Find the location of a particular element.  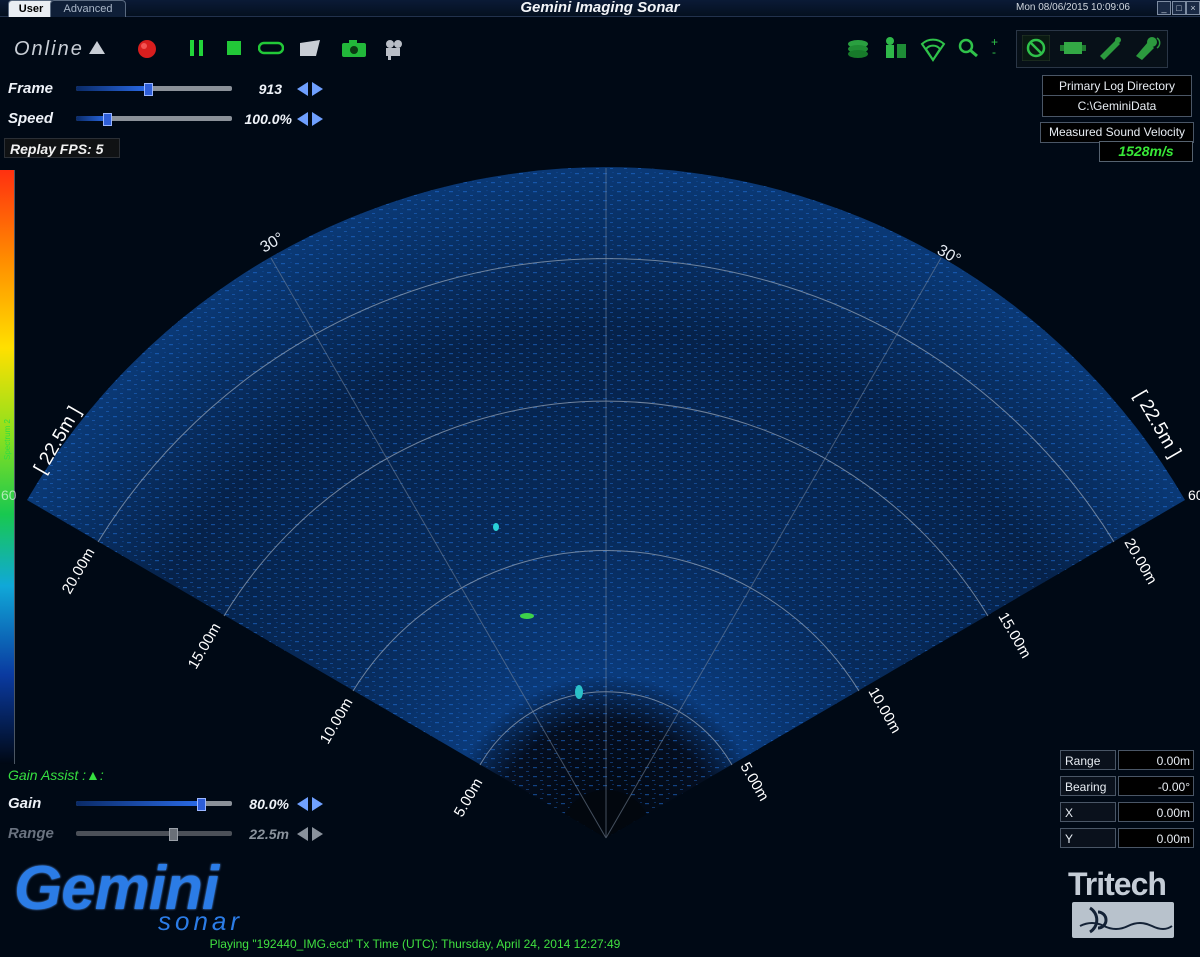

range-slider-thumb is located at coordinates (173, 834).